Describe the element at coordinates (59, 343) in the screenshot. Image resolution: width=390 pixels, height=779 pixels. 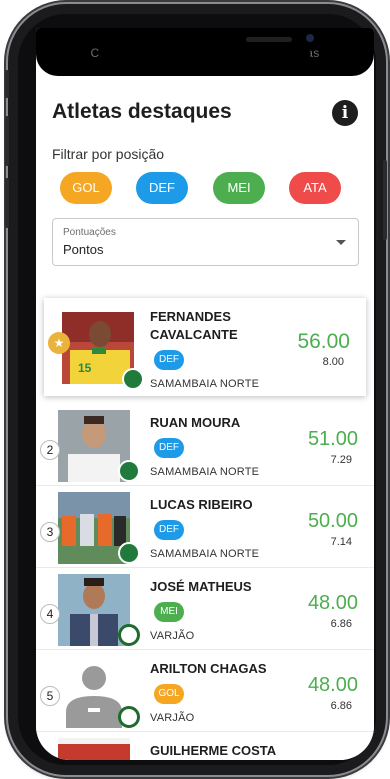
I see `star-icon: ★` at that location.